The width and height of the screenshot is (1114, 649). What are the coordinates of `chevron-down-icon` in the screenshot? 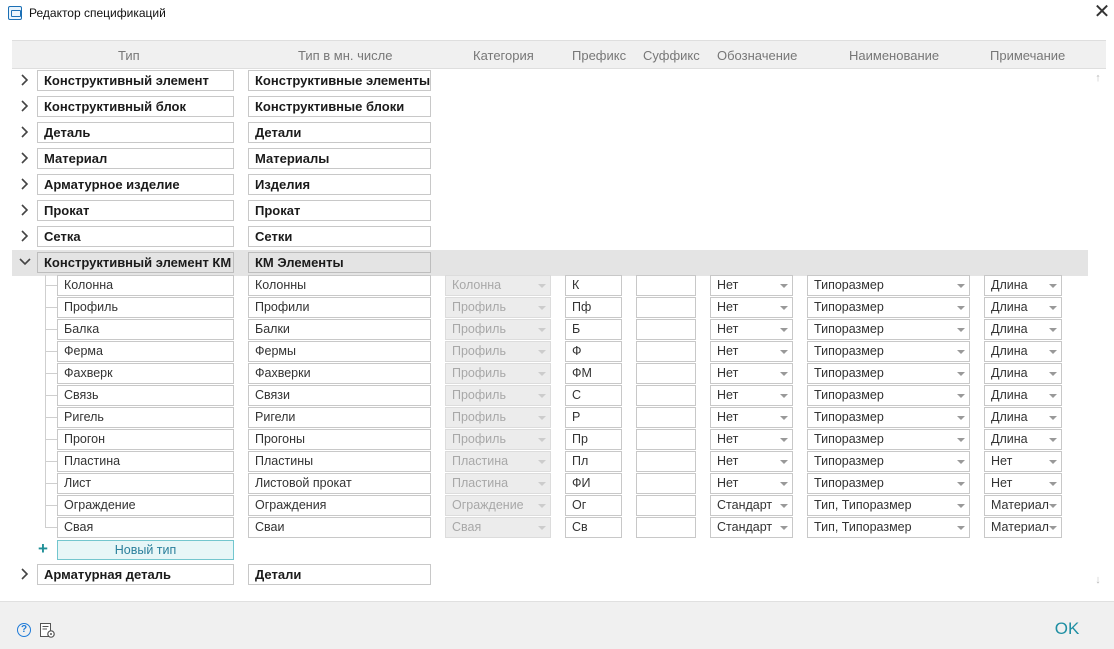 It's located at (25, 262).